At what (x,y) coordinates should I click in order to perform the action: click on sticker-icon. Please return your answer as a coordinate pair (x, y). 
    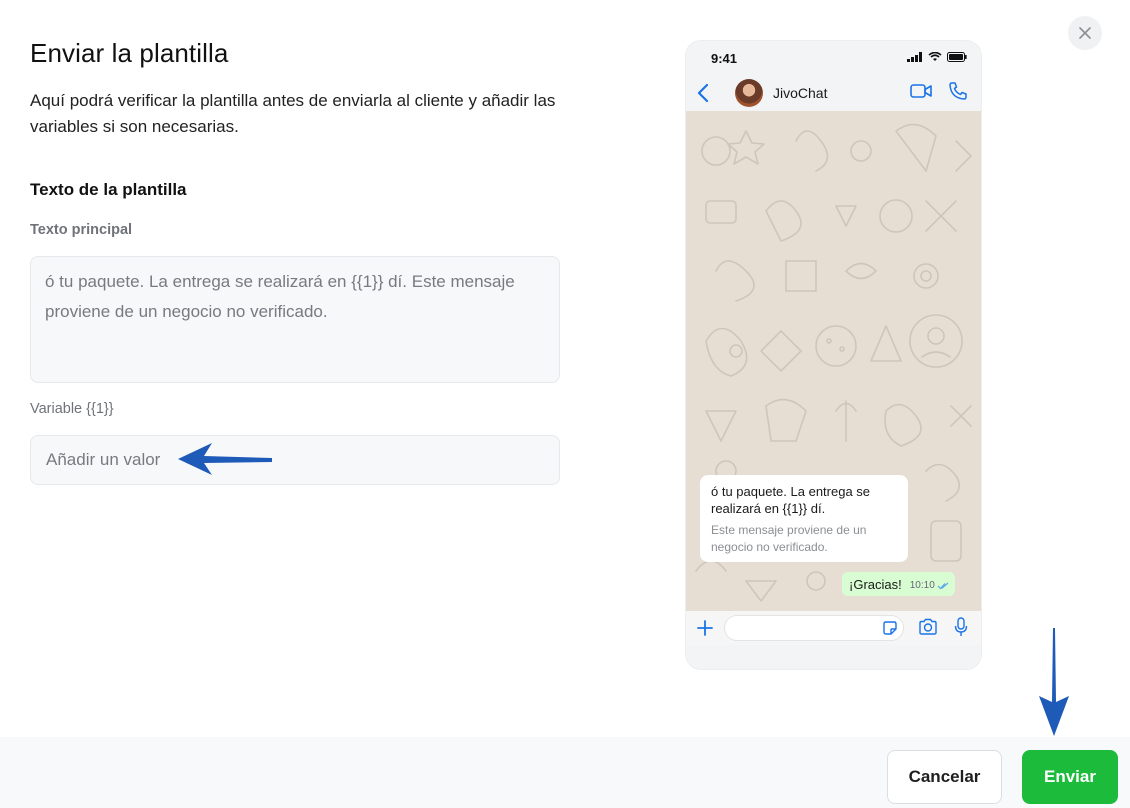
    Looking at the image, I should click on (890, 628).